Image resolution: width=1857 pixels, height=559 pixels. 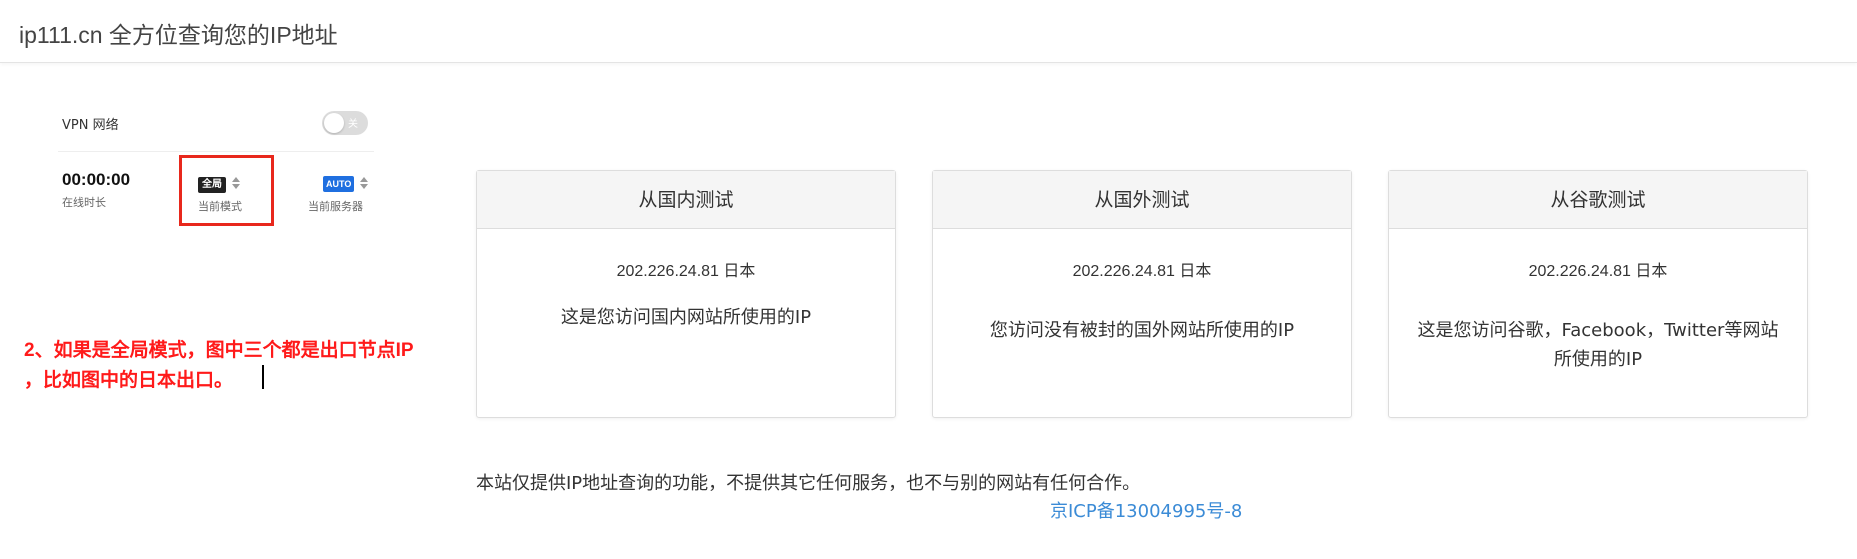 What do you see at coordinates (686, 200) in the screenshot?
I see `card-title: 从国内测试` at bounding box center [686, 200].